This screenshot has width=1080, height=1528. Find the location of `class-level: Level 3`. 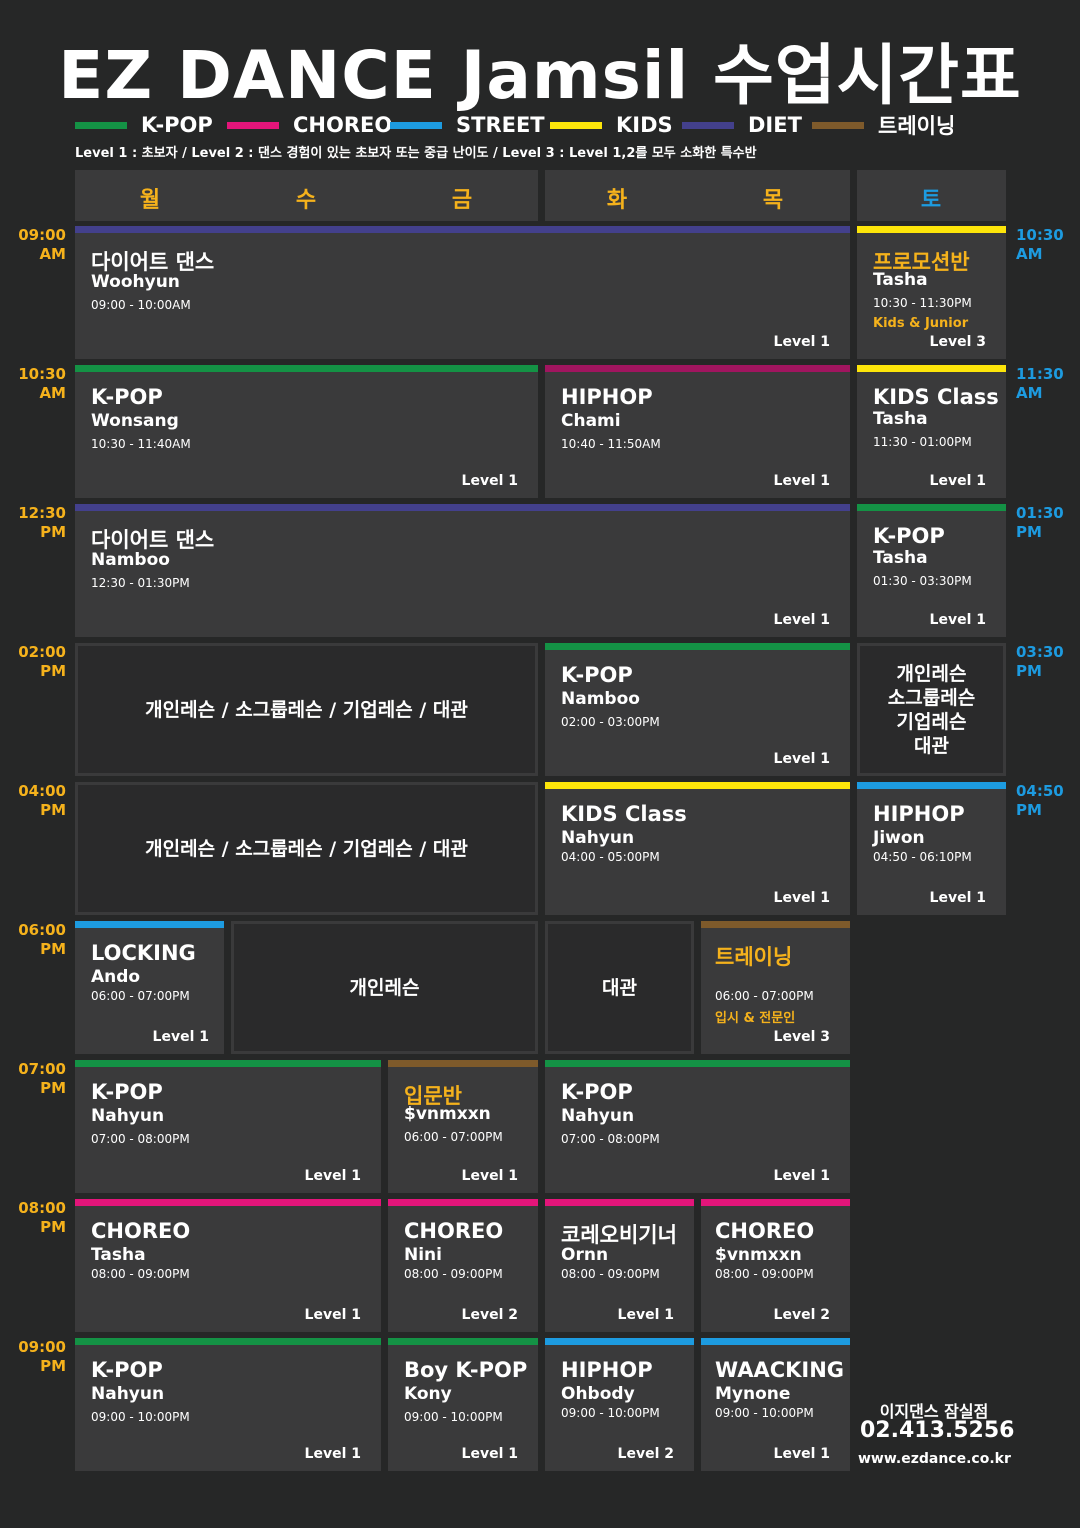

class-level: Level 3 is located at coordinates (801, 1037).